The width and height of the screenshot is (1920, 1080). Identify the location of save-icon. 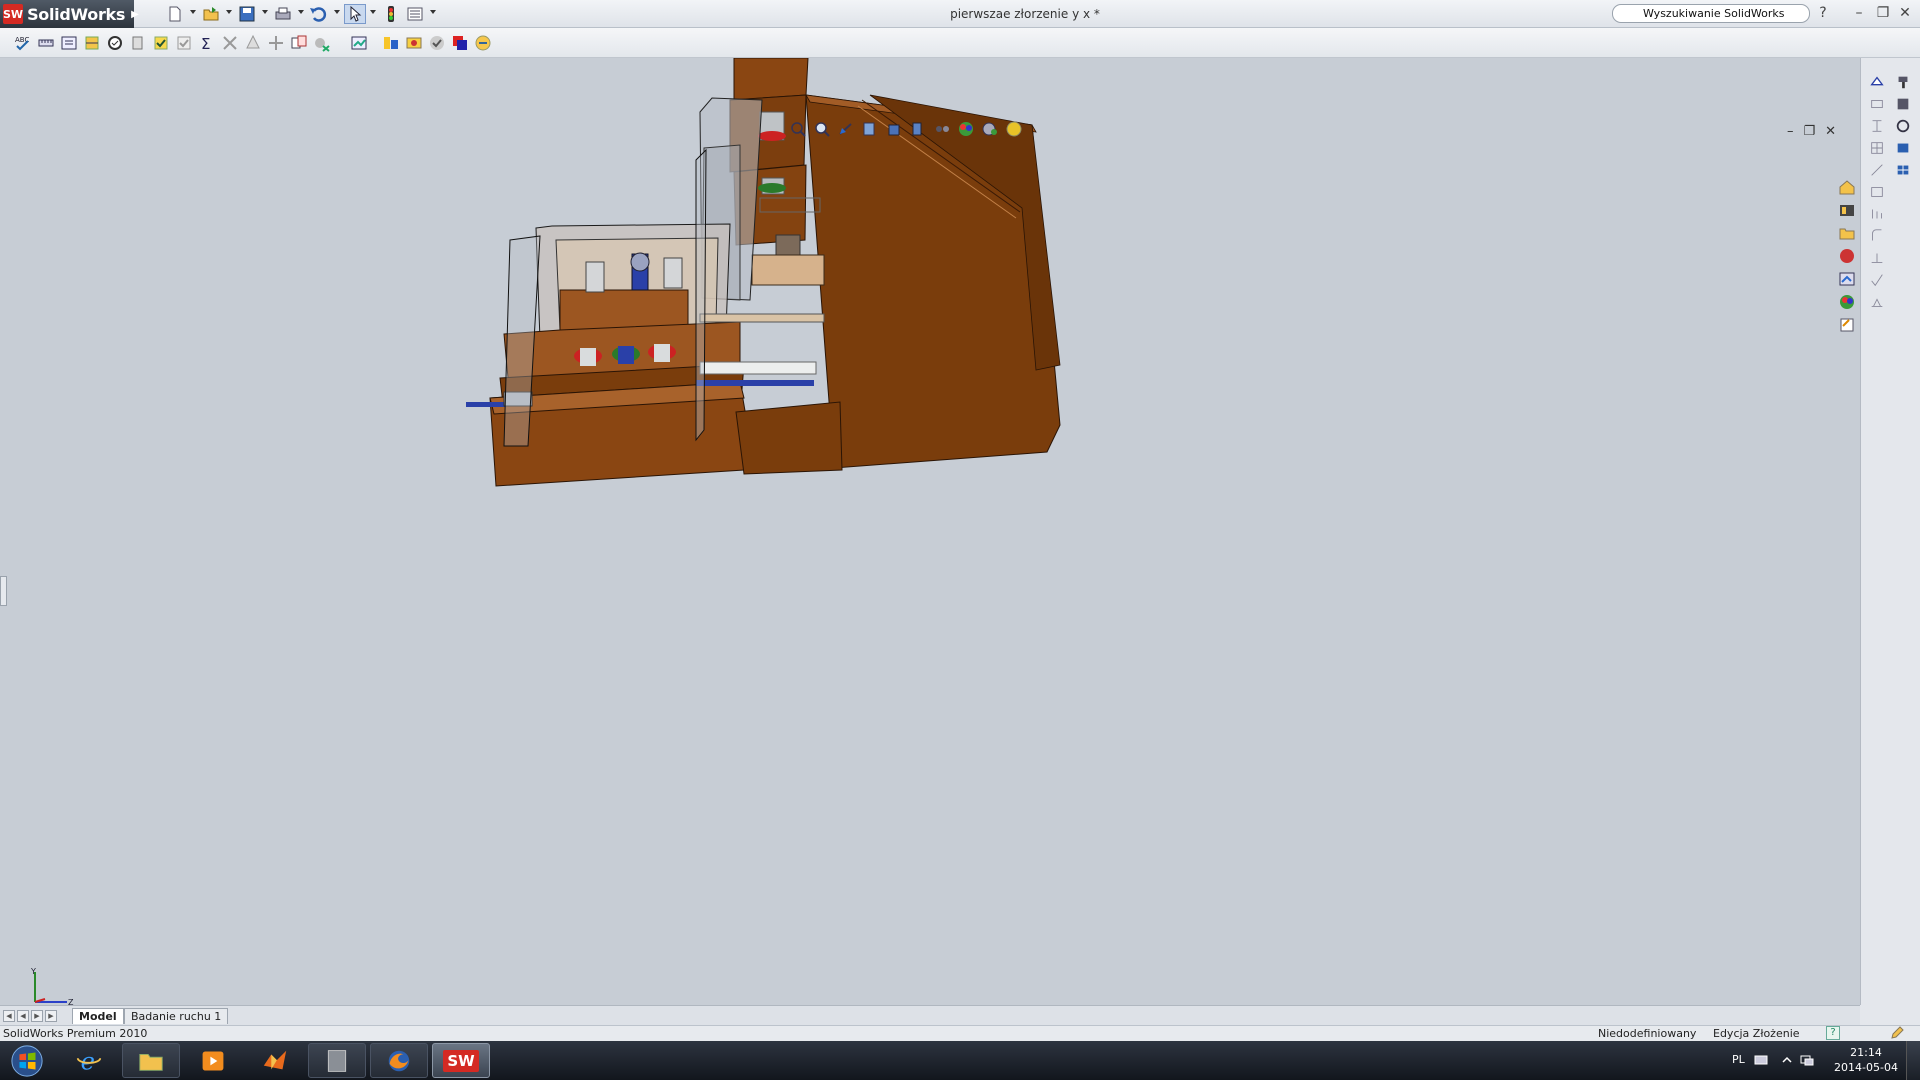
(247, 14).